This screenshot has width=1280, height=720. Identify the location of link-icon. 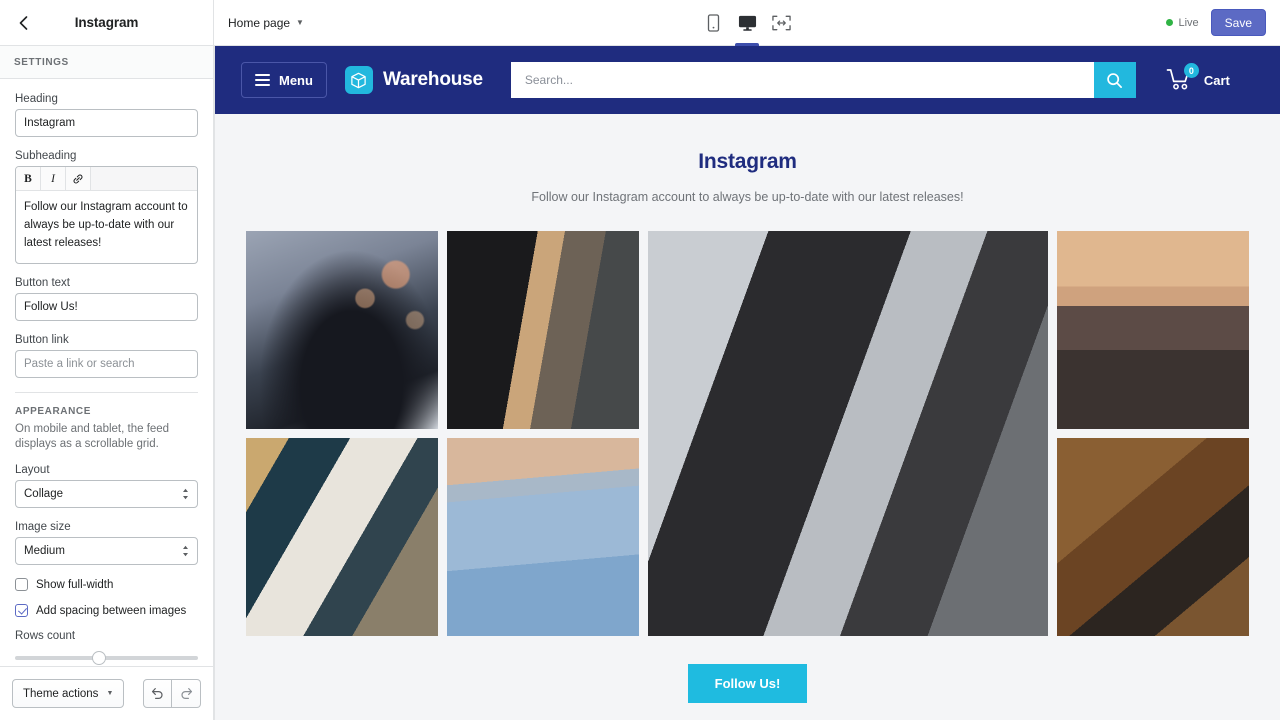
(78, 178).